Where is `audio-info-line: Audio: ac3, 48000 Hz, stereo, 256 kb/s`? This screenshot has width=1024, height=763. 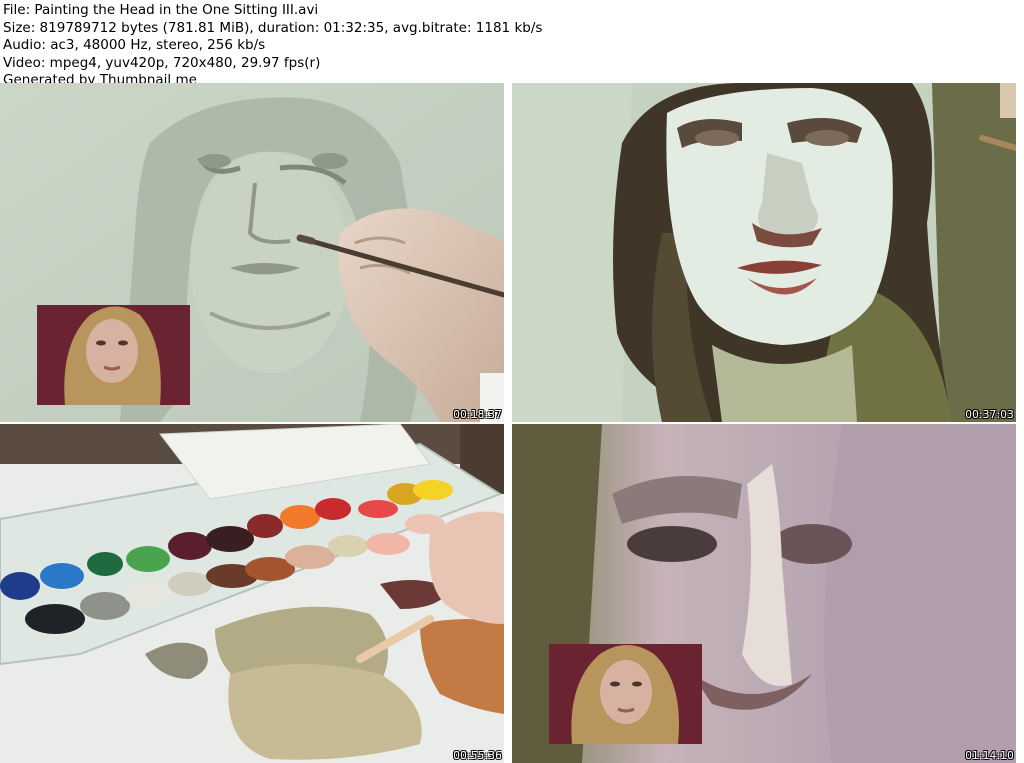
audio-info-line: Audio: ac3, 48000 Hz, stereo, 256 kb/s is located at coordinates (134, 45).